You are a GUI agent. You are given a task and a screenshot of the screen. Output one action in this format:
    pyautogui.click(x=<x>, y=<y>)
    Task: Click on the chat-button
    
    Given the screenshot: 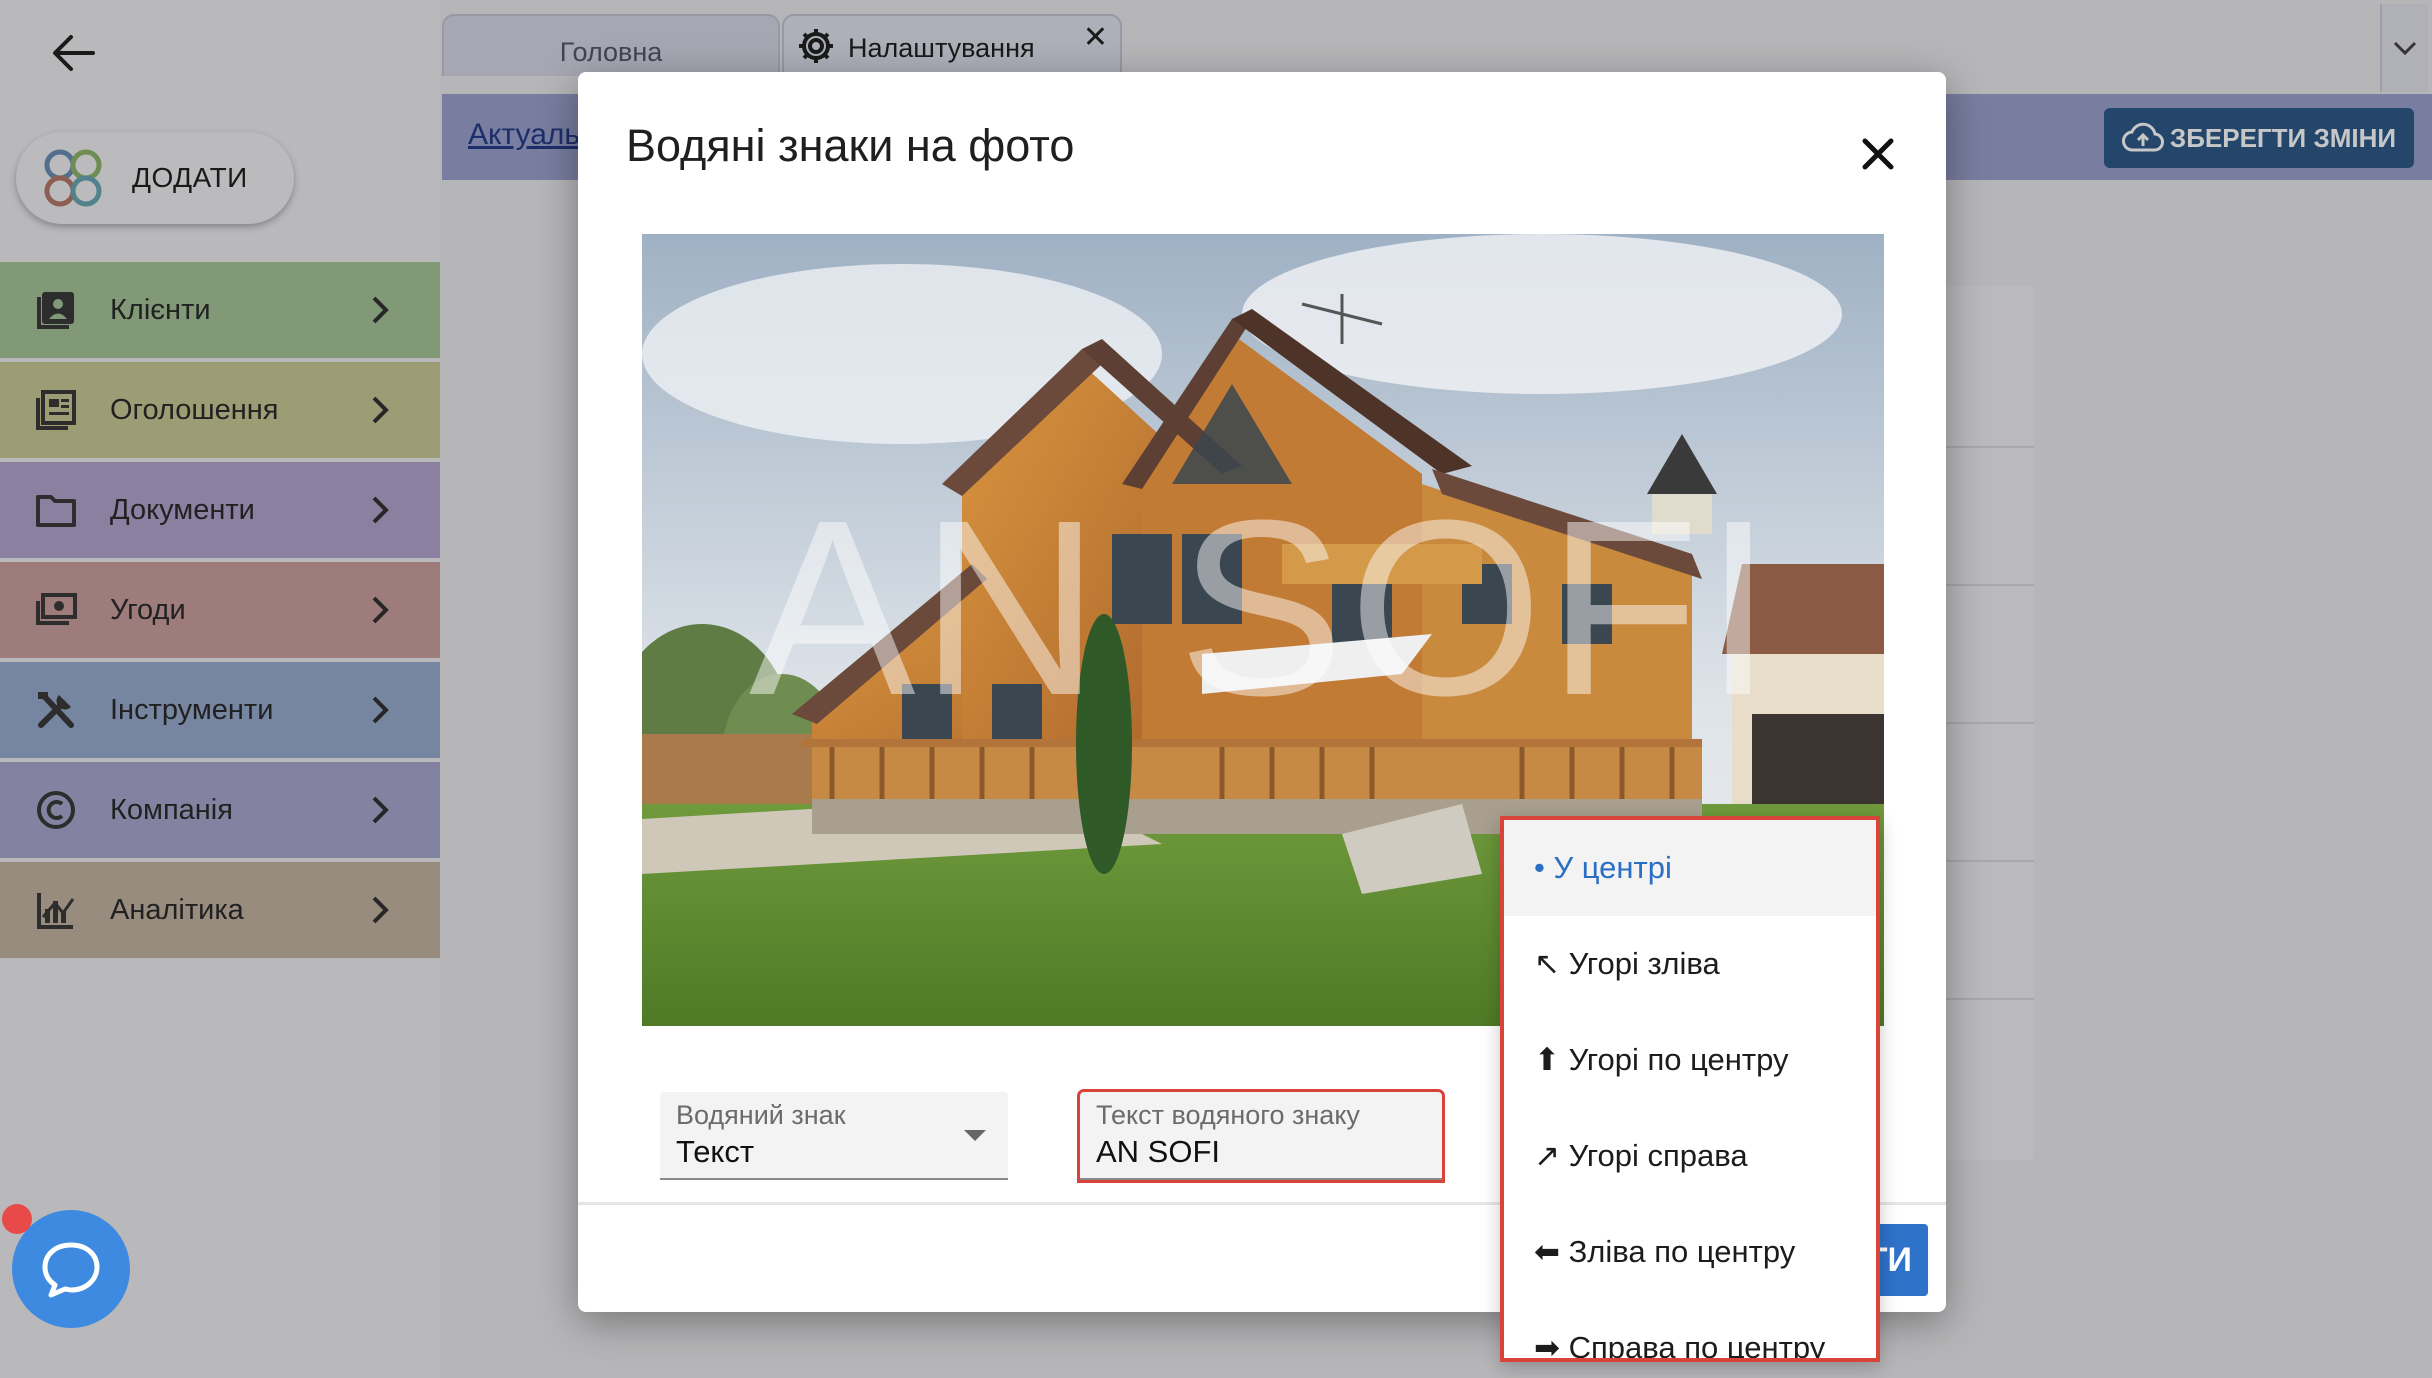 What is the action you would take?
    pyautogui.click(x=71, y=1269)
    